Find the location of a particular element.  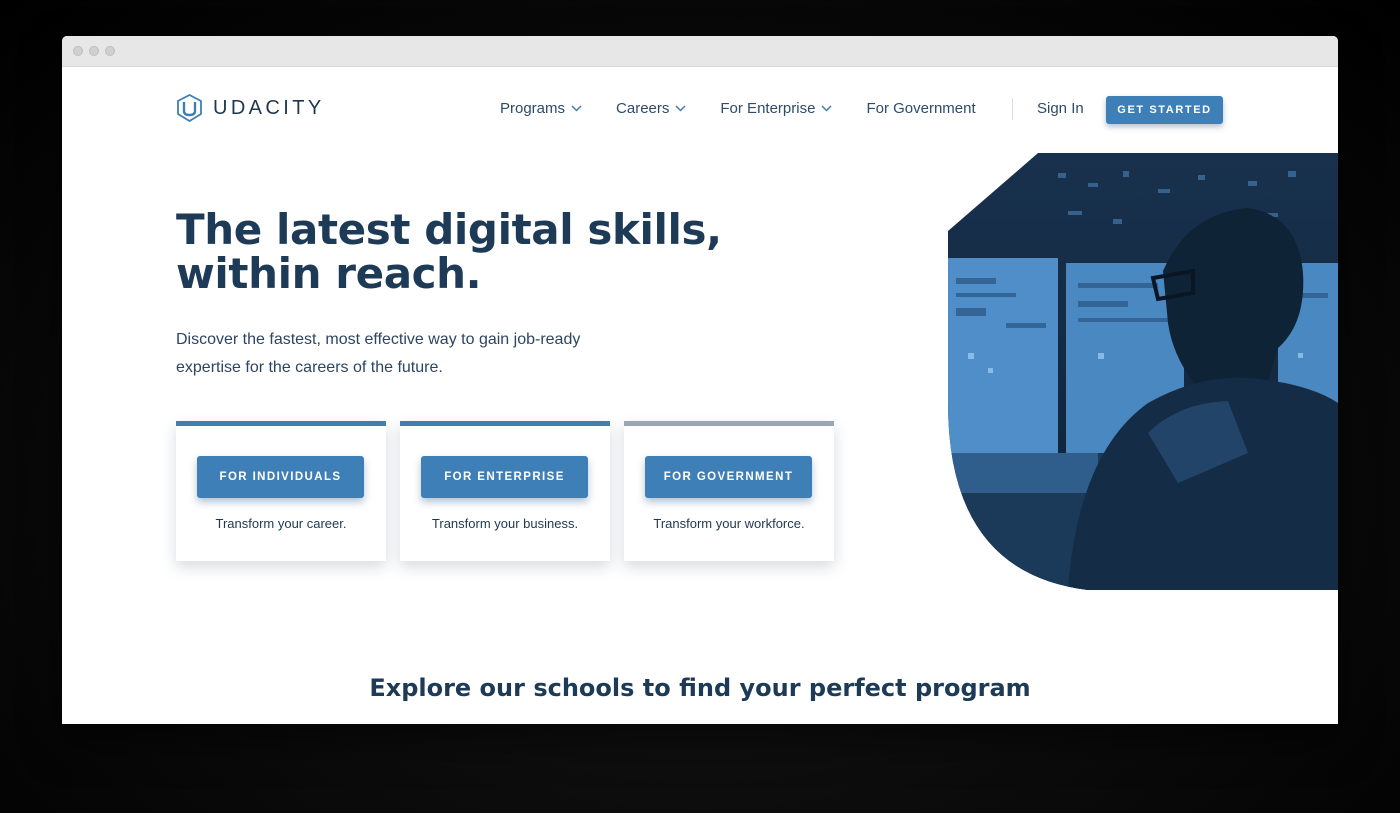

hero-title: The latest digital skills, within reach. is located at coordinates (456, 252).